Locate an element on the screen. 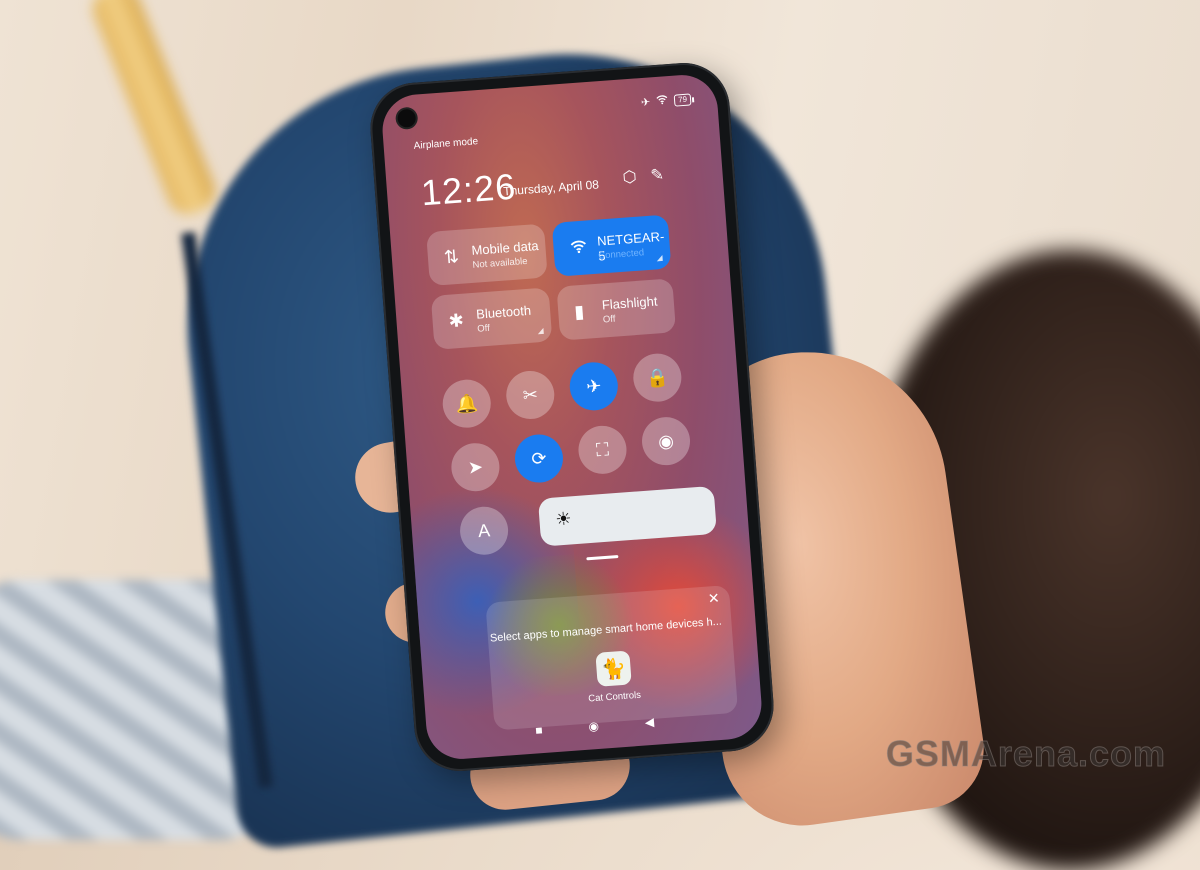  cat-controls-app-icon: 🐈 is located at coordinates (613, 668).